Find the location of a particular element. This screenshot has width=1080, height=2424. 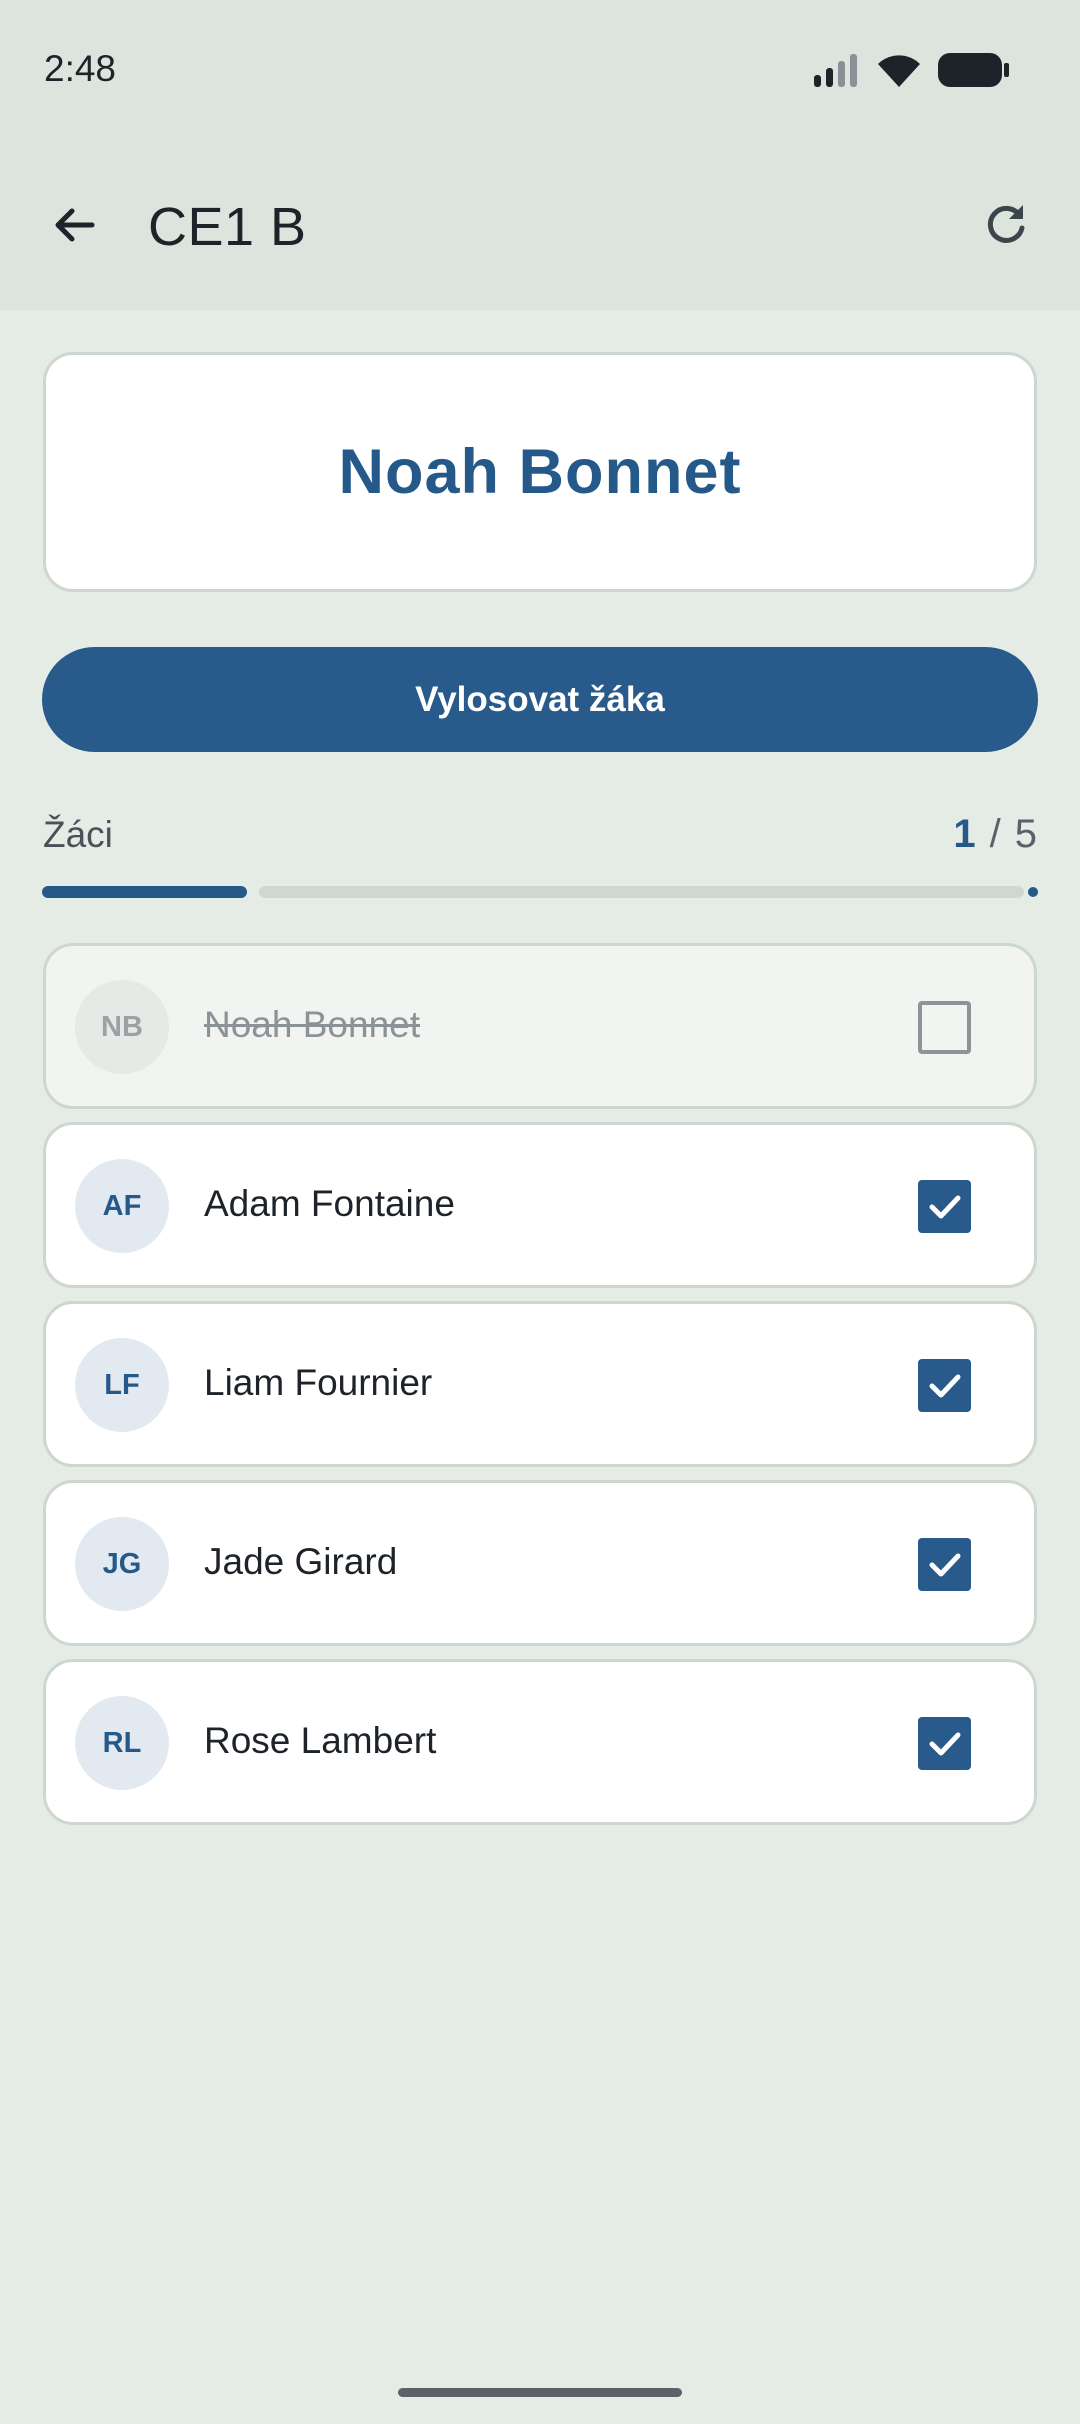

back-button is located at coordinates (74, 225).